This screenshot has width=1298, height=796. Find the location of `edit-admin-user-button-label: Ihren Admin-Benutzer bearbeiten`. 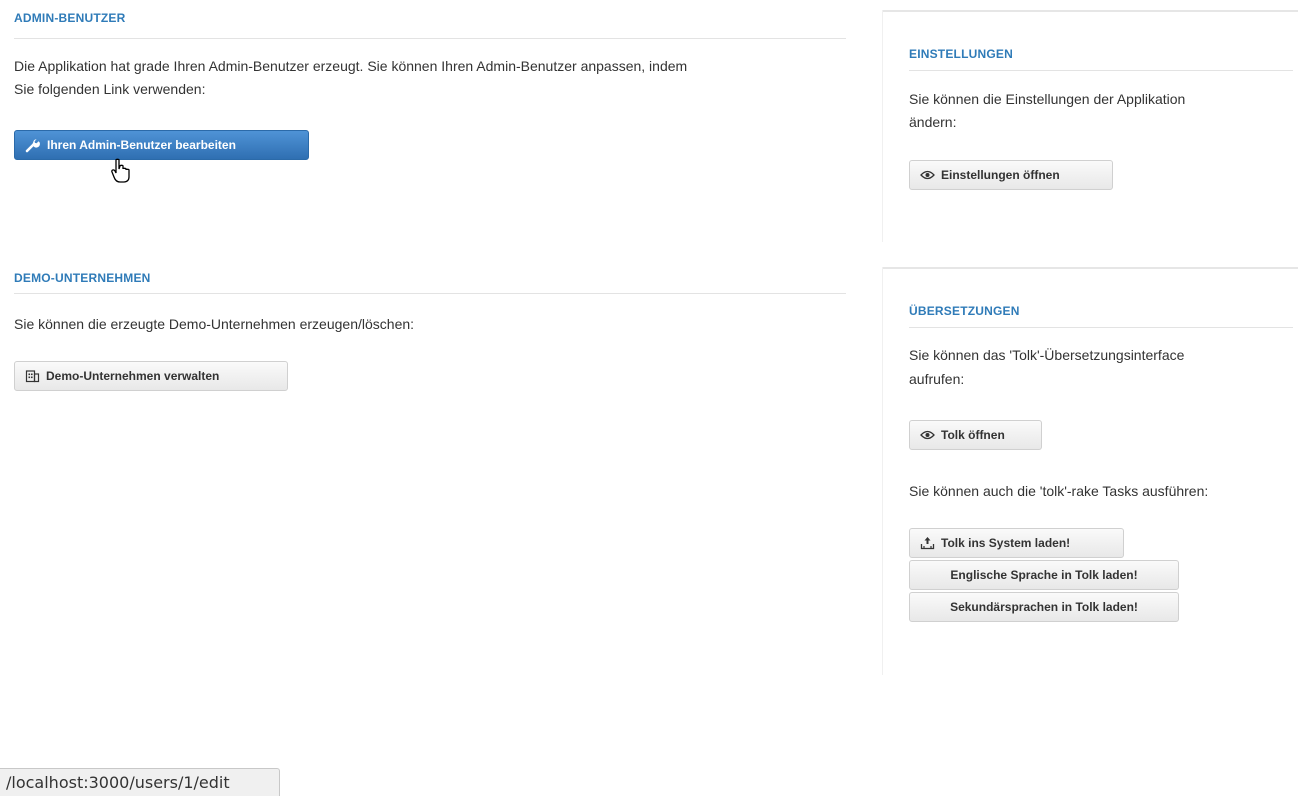

edit-admin-user-button-label: Ihren Admin-Benutzer bearbeiten is located at coordinates (141, 145).